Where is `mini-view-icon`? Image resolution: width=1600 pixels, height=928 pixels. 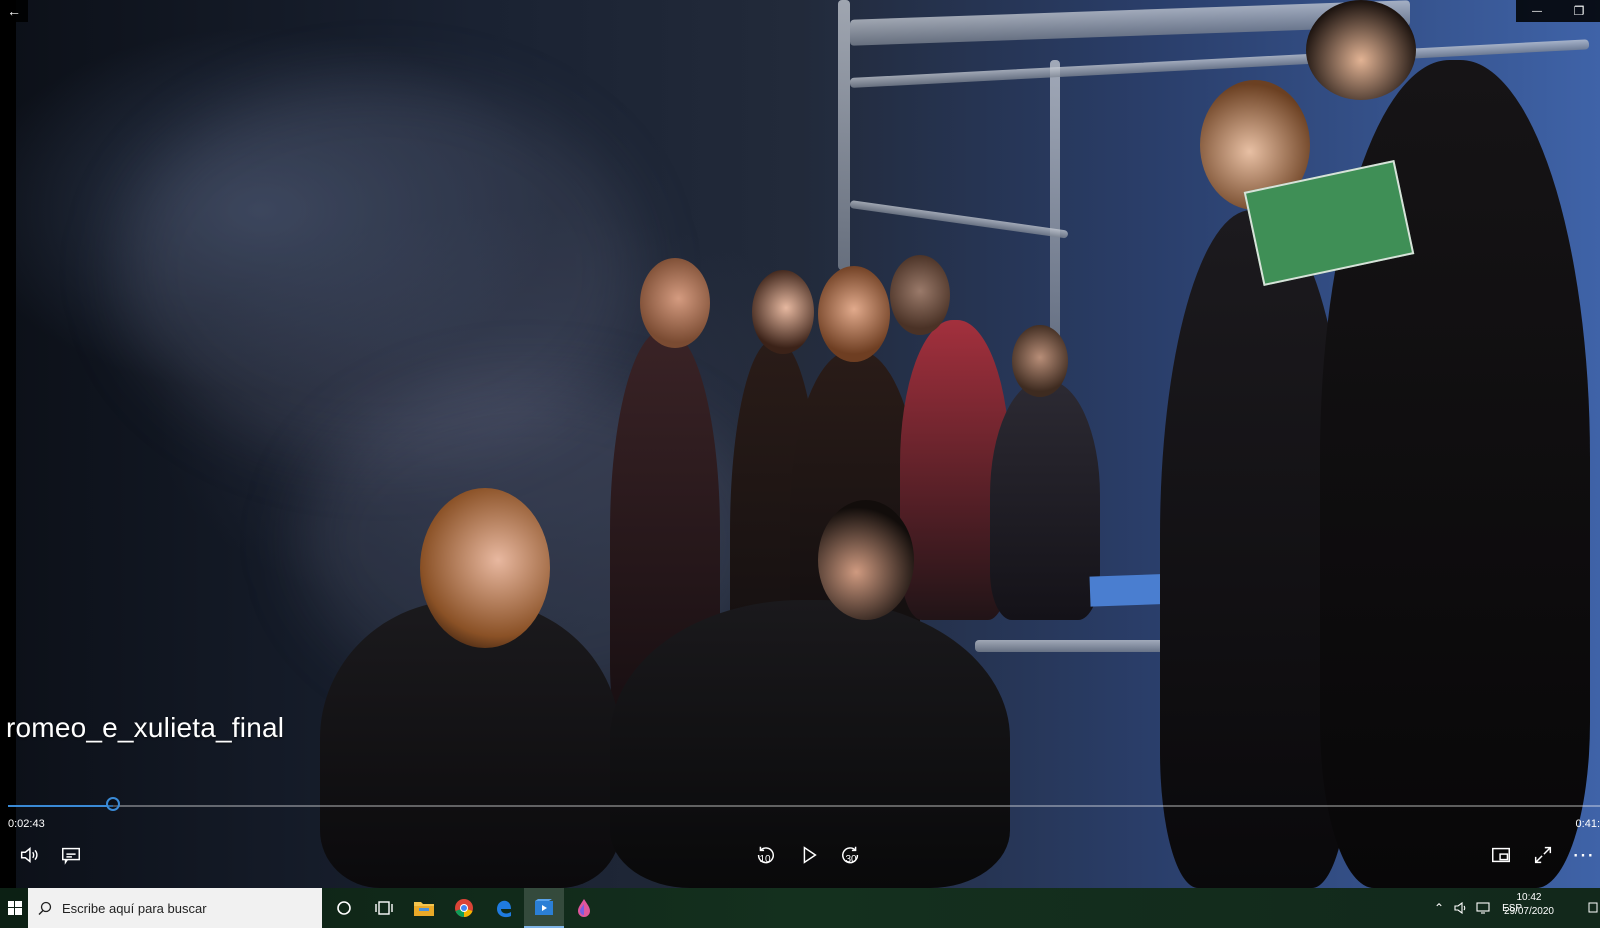
mini-view-icon is located at coordinates (1501, 855).